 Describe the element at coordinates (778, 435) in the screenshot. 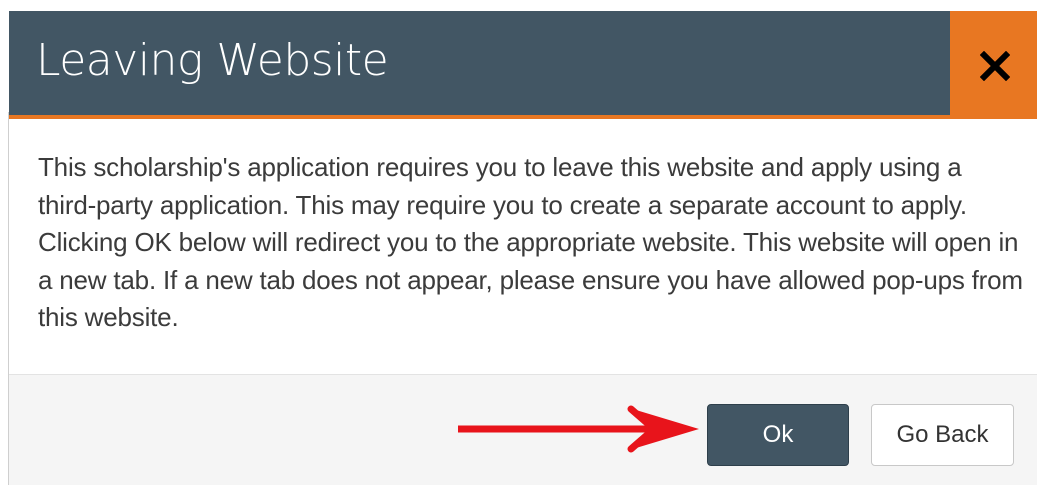

I see `ok-button: Ok` at that location.